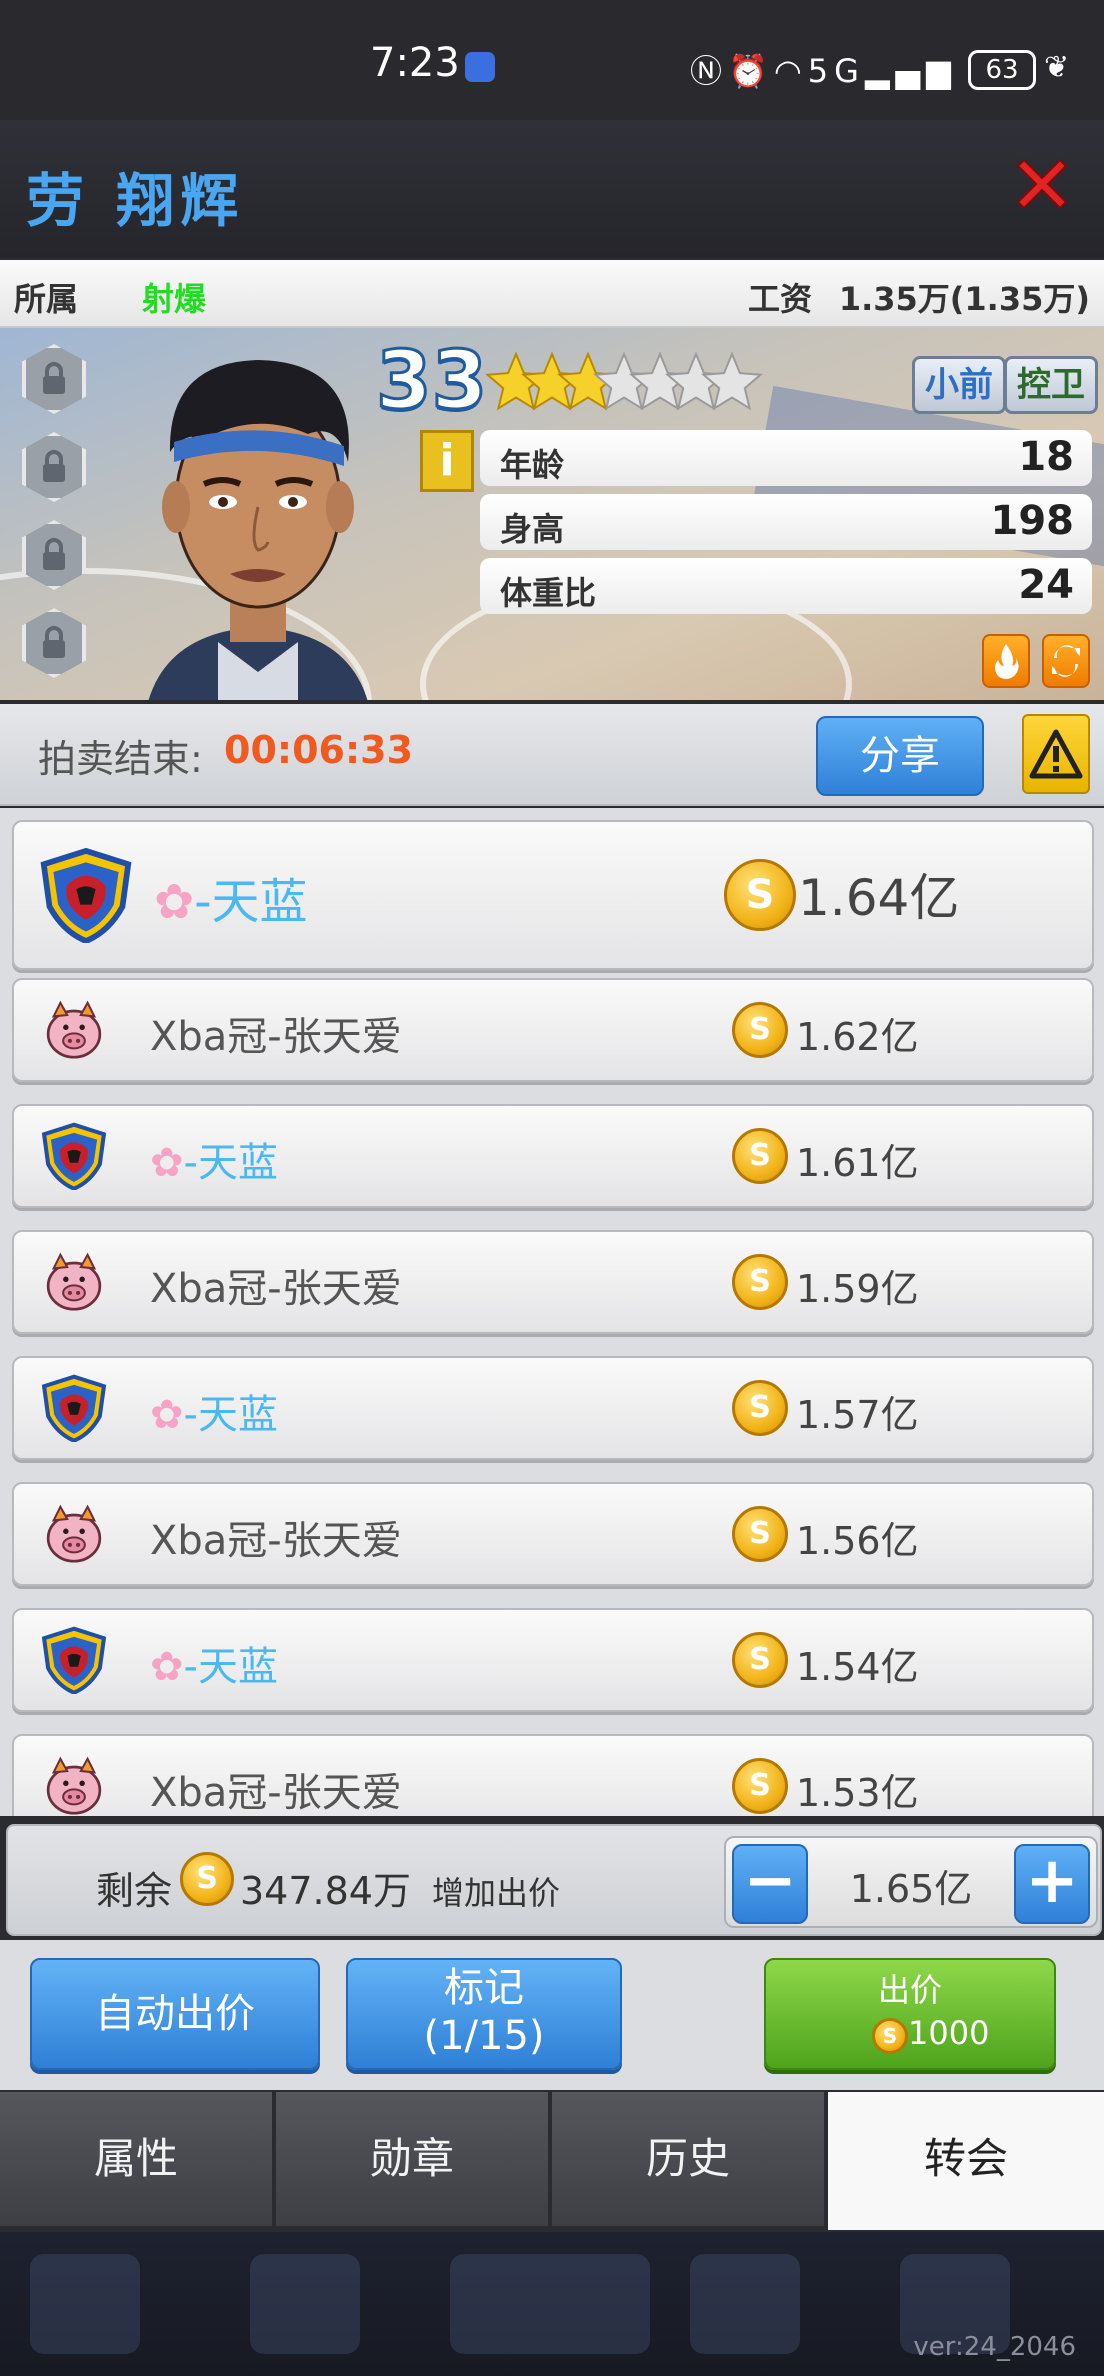 Image resolution: width=1104 pixels, height=2376 pixels. Describe the element at coordinates (879, 898) in the screenshot. I see `bid-amount: 1.64亿` at that location.